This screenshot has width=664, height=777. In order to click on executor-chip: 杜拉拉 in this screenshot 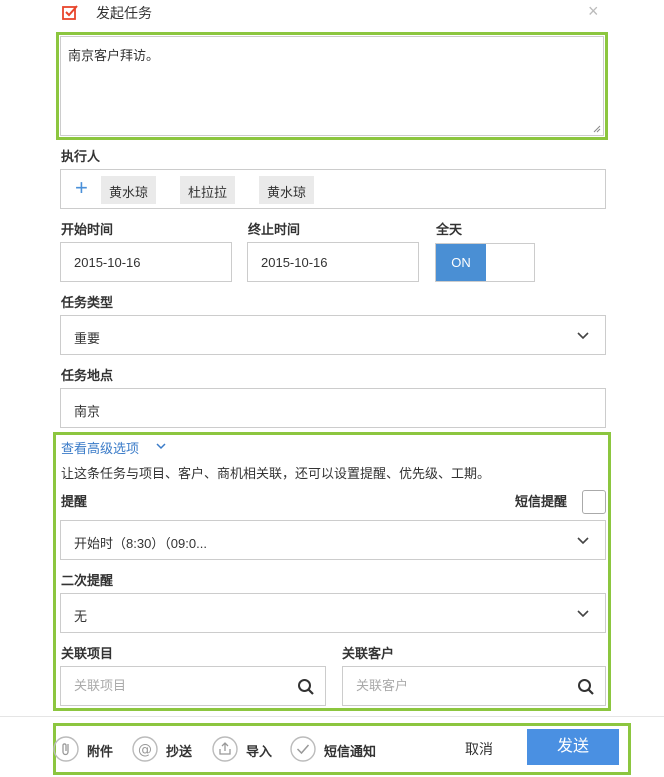, I will do `click(208, 190)`.